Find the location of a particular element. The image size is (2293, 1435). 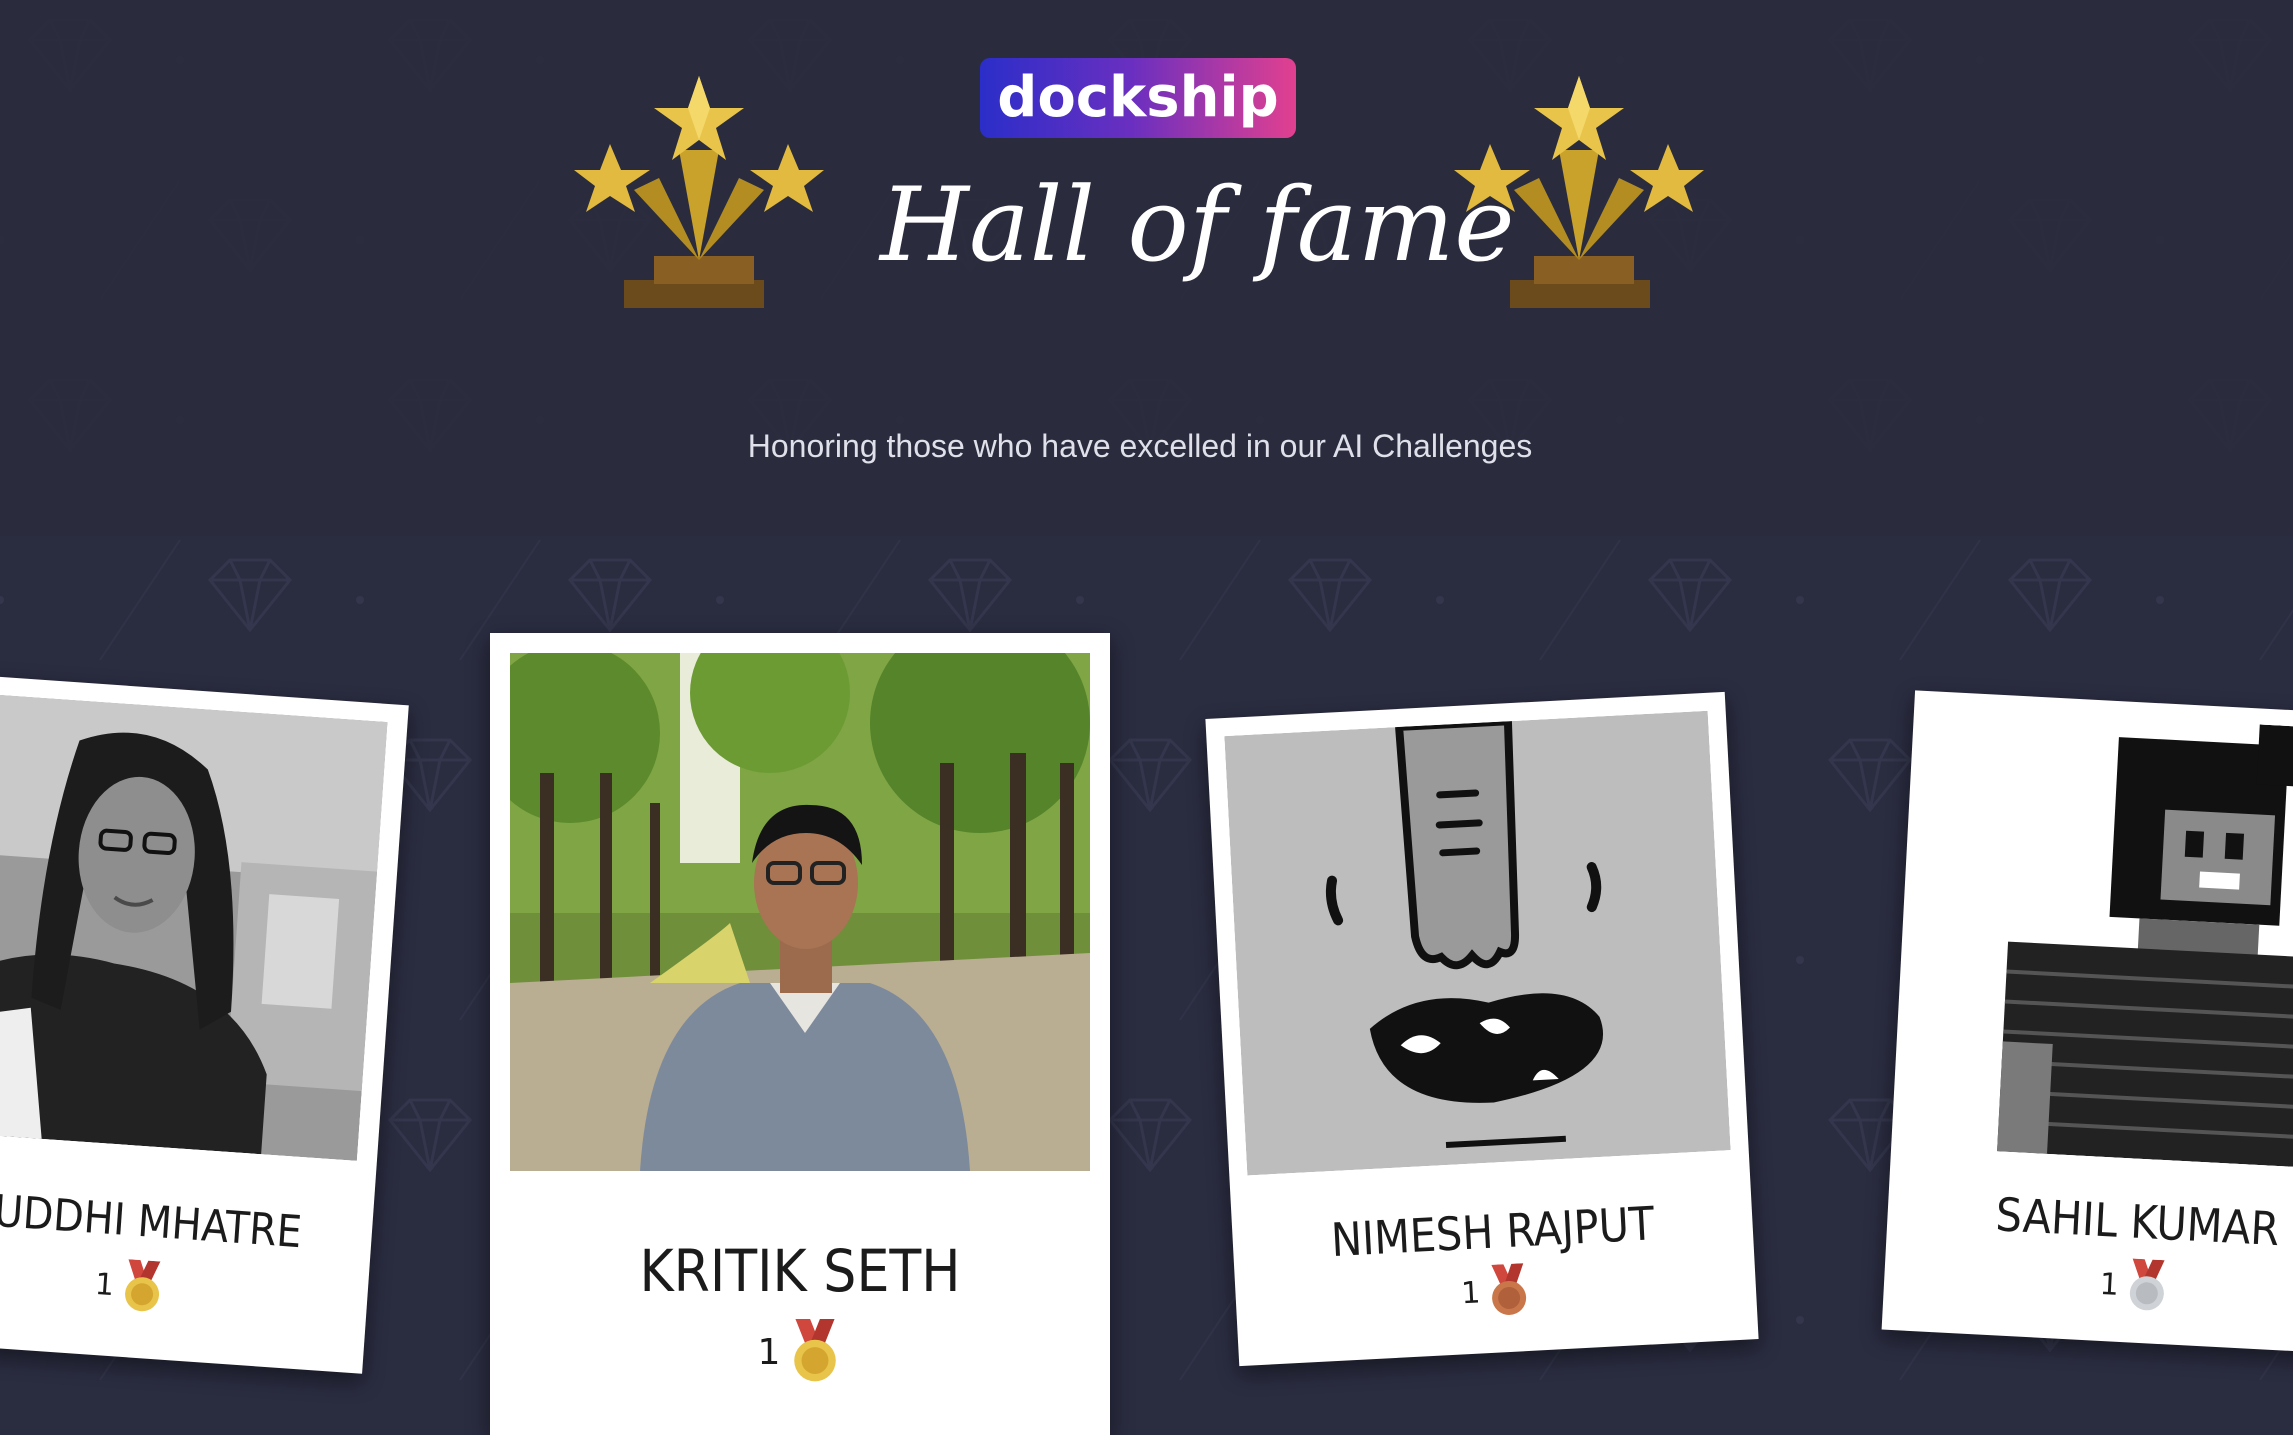

winner-name: KRITIK SETH is located at coordinates (800, 1271).